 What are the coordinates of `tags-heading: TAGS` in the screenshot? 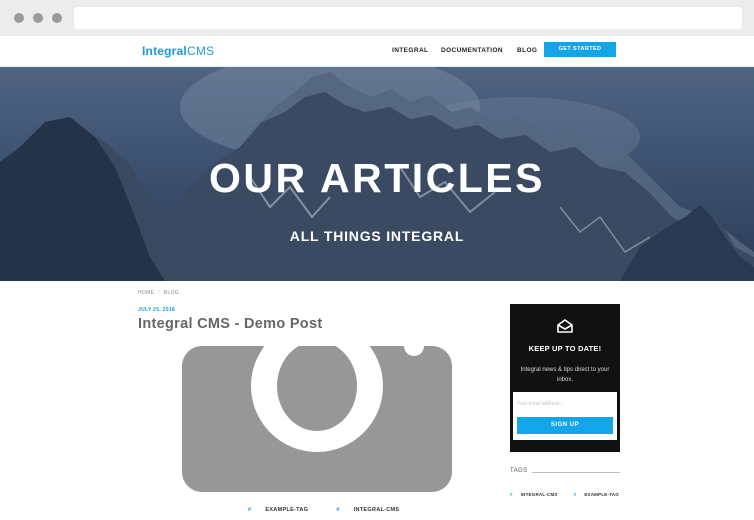 It's located at (519, 471).